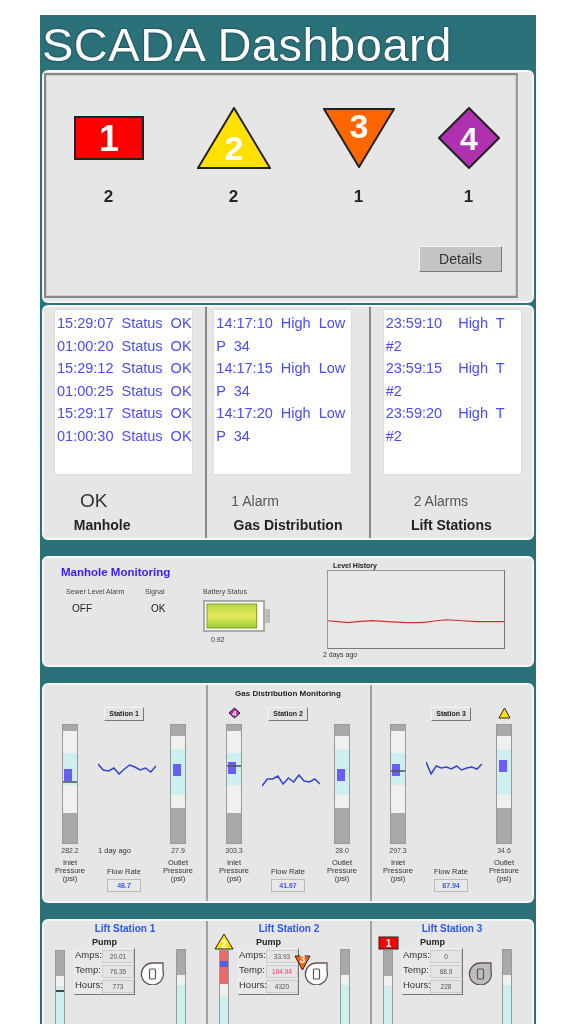 This screenshot has height=1024, width=576. What do you see at coordinates (124, 323) in the screenshot?
I see `log-entry: 15:29:07 Status OK` at bounding box center [124, 323].